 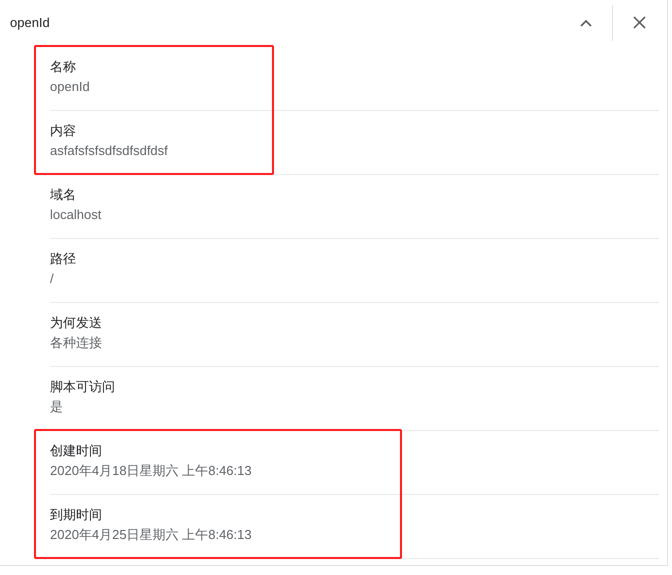 I want to click on field-value: 各种连接, so click(x=76, y=343).